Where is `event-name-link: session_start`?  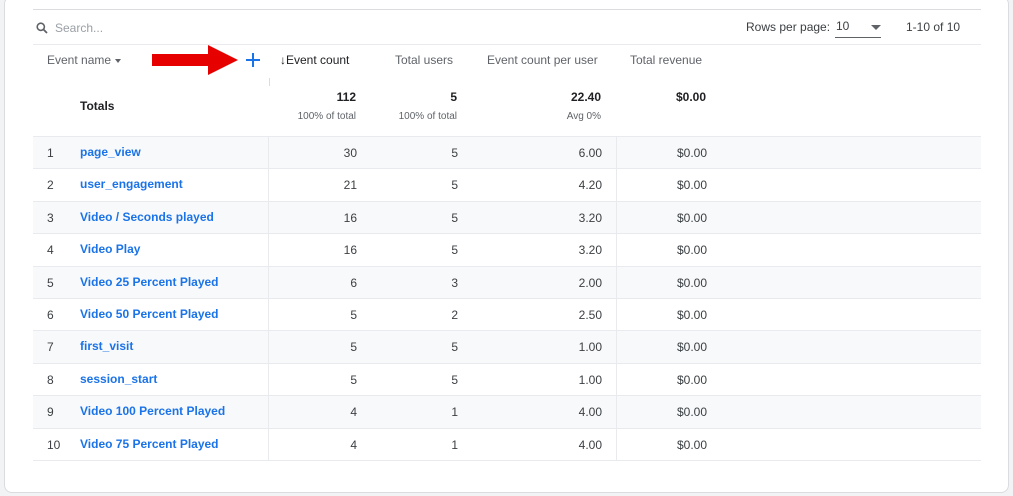 event-name-link: session_start is located at coordinates (118, 379).